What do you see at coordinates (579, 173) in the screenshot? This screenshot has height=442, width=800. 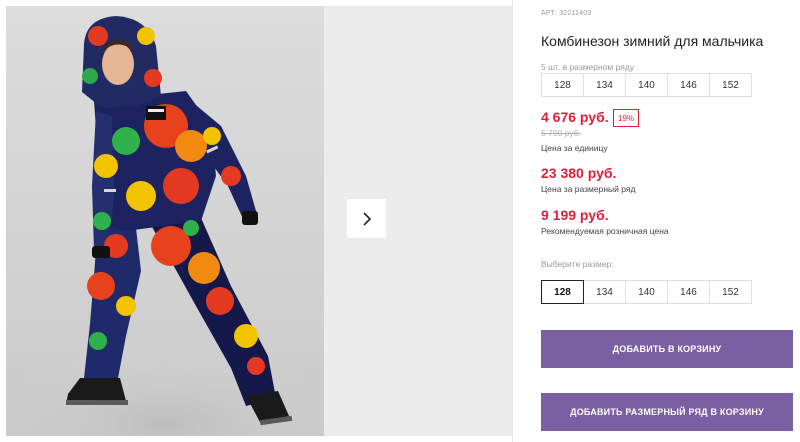 I see `run-price: 23 380 руб.` at bounding box center [579, 173].